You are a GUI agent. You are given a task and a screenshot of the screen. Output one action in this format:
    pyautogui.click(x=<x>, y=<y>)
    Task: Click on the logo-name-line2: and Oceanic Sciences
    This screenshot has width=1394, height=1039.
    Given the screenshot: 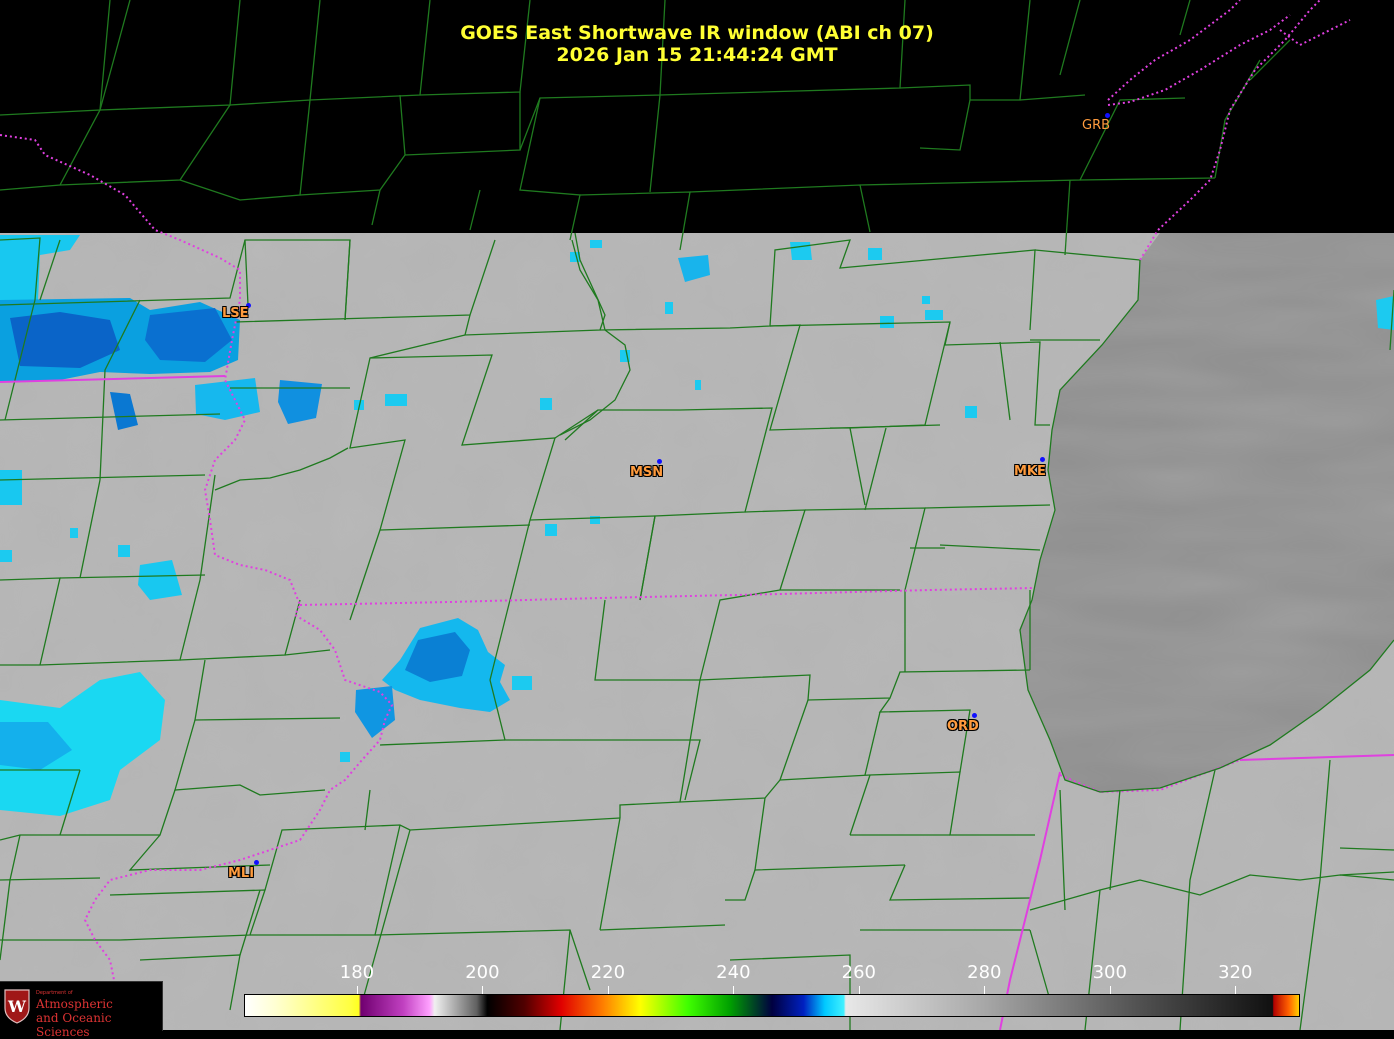 What is the action you would take?
    pyautogui.click(x=74, y=1025)
    